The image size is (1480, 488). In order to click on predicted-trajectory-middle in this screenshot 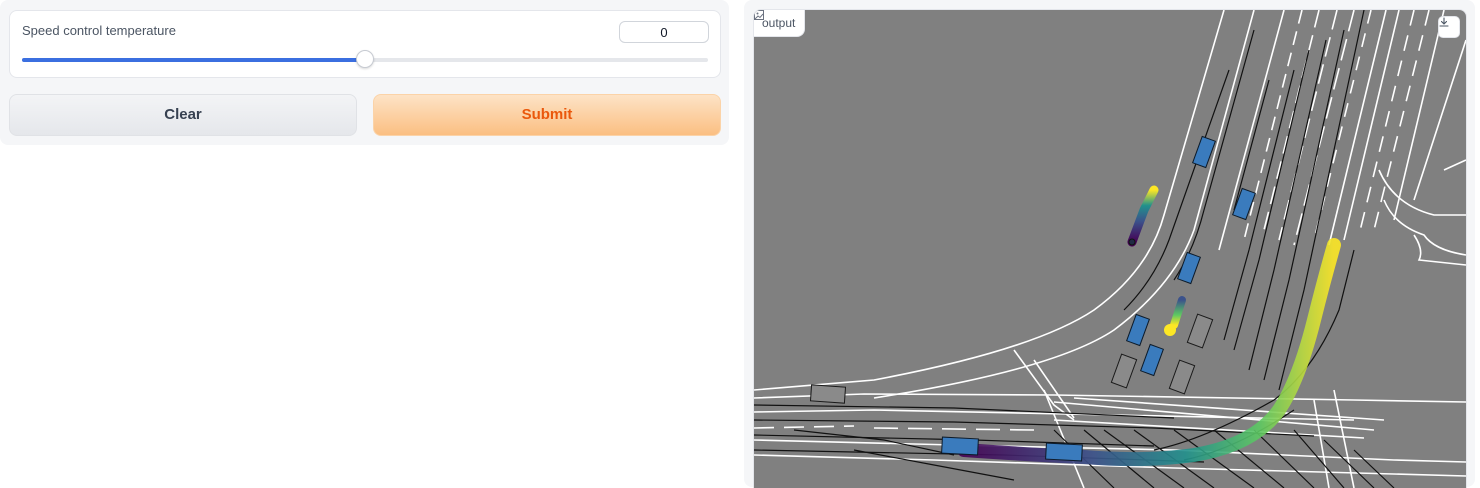, I will do `click(1178, 312)`.